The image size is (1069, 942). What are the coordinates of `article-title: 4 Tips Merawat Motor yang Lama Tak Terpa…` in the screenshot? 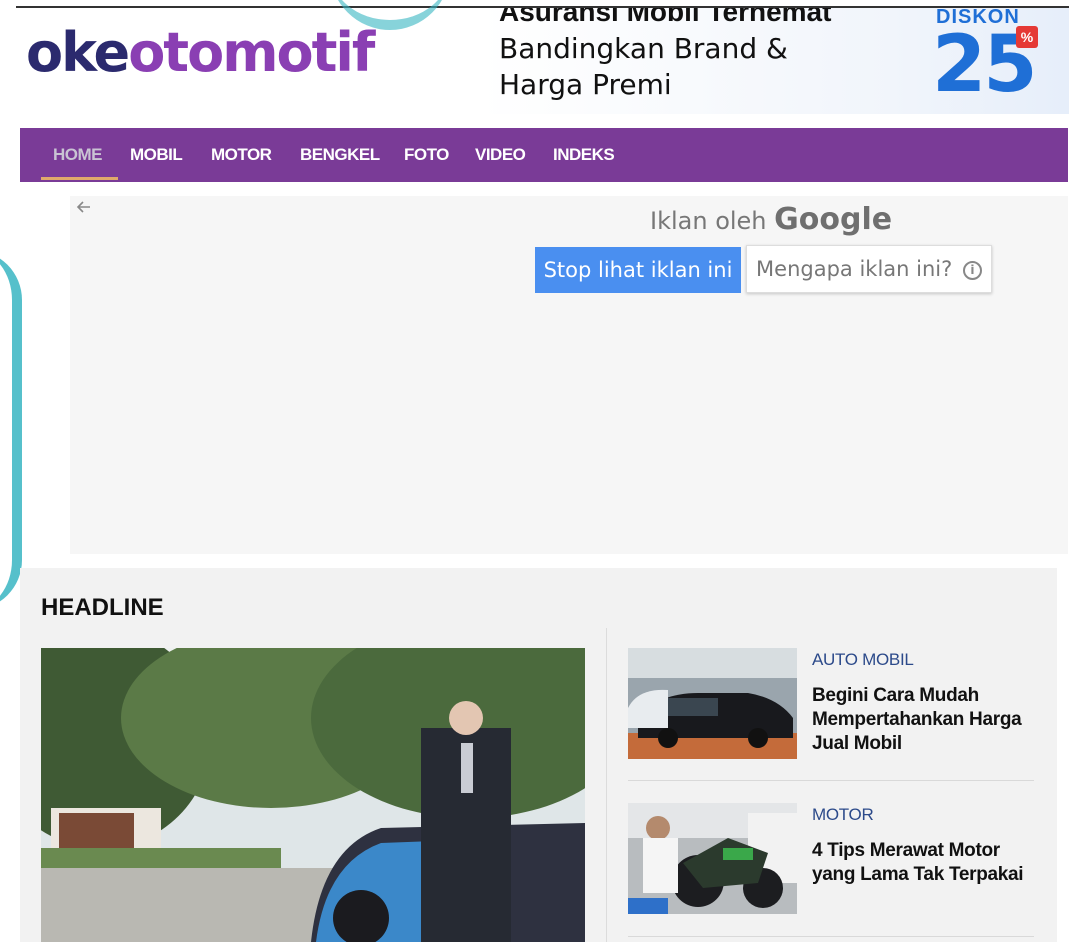 It's located at (923, 863).